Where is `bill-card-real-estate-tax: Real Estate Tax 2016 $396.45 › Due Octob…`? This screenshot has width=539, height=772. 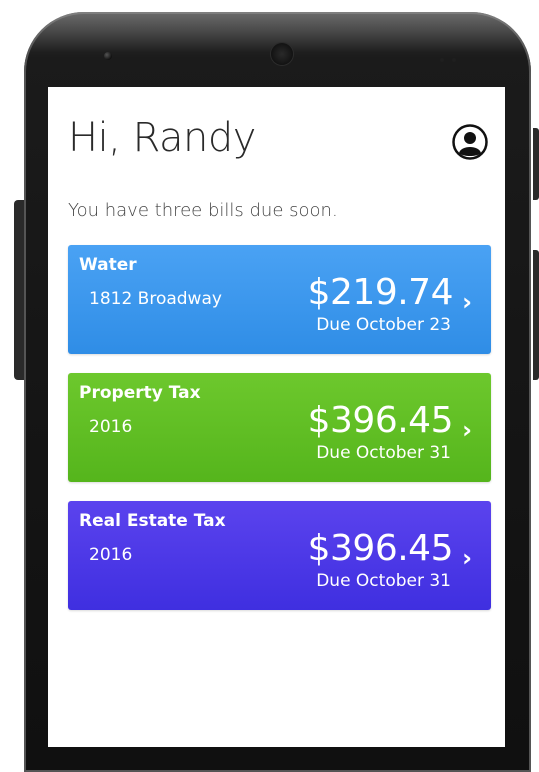
bill-card-real-estate-tax: Real Estate Tax 2016 $396.45 › Due Octob… is located at coordinates (279, 555).